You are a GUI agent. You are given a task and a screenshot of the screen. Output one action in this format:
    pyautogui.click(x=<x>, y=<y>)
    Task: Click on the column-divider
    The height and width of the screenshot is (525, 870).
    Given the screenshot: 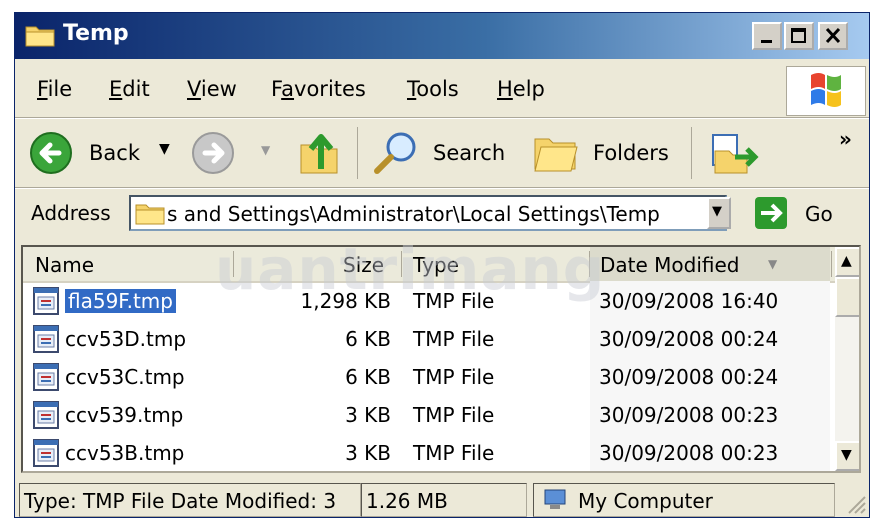 What is the action you would take?
    pyautogui.click(x=831, y=264)
    